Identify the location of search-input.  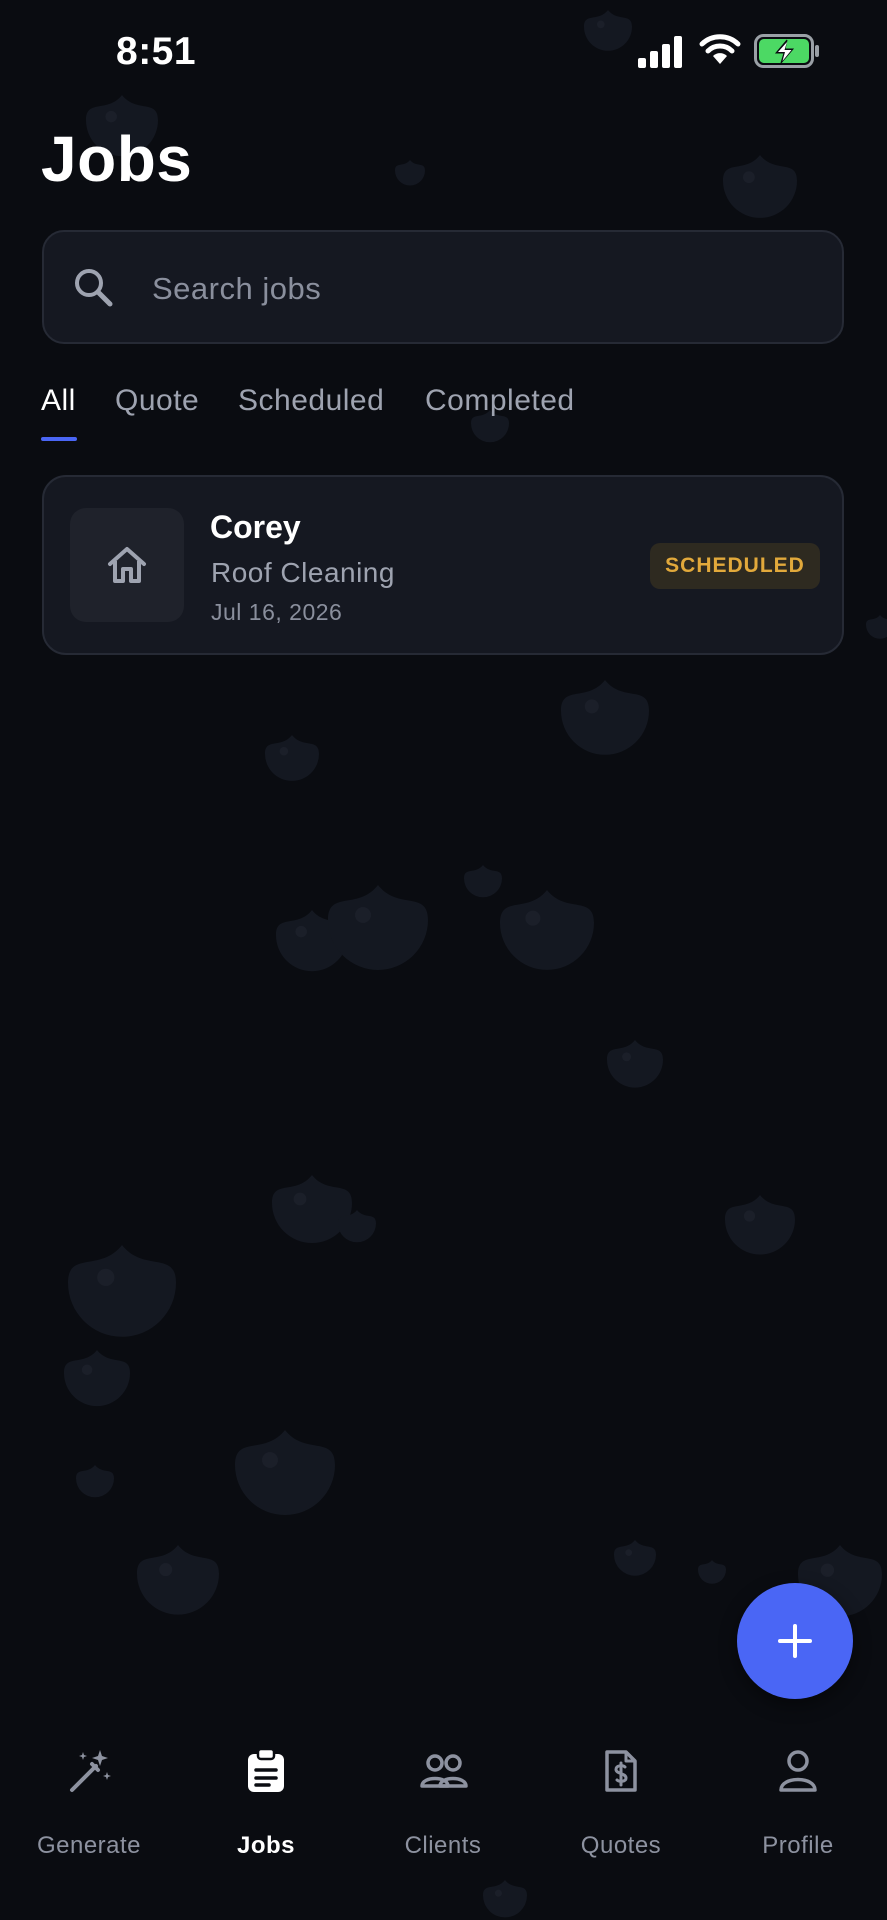
(477, 289).